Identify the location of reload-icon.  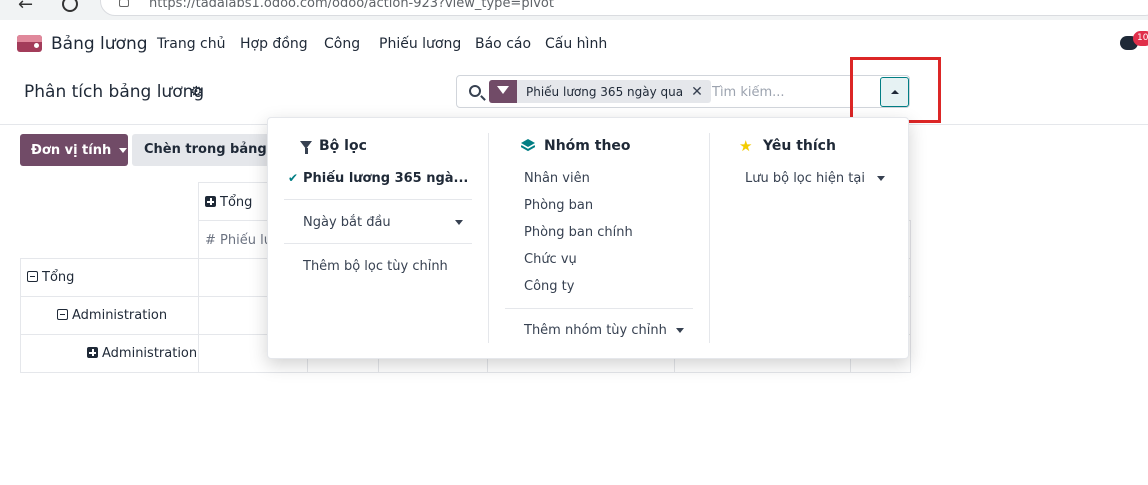
(70, 6).